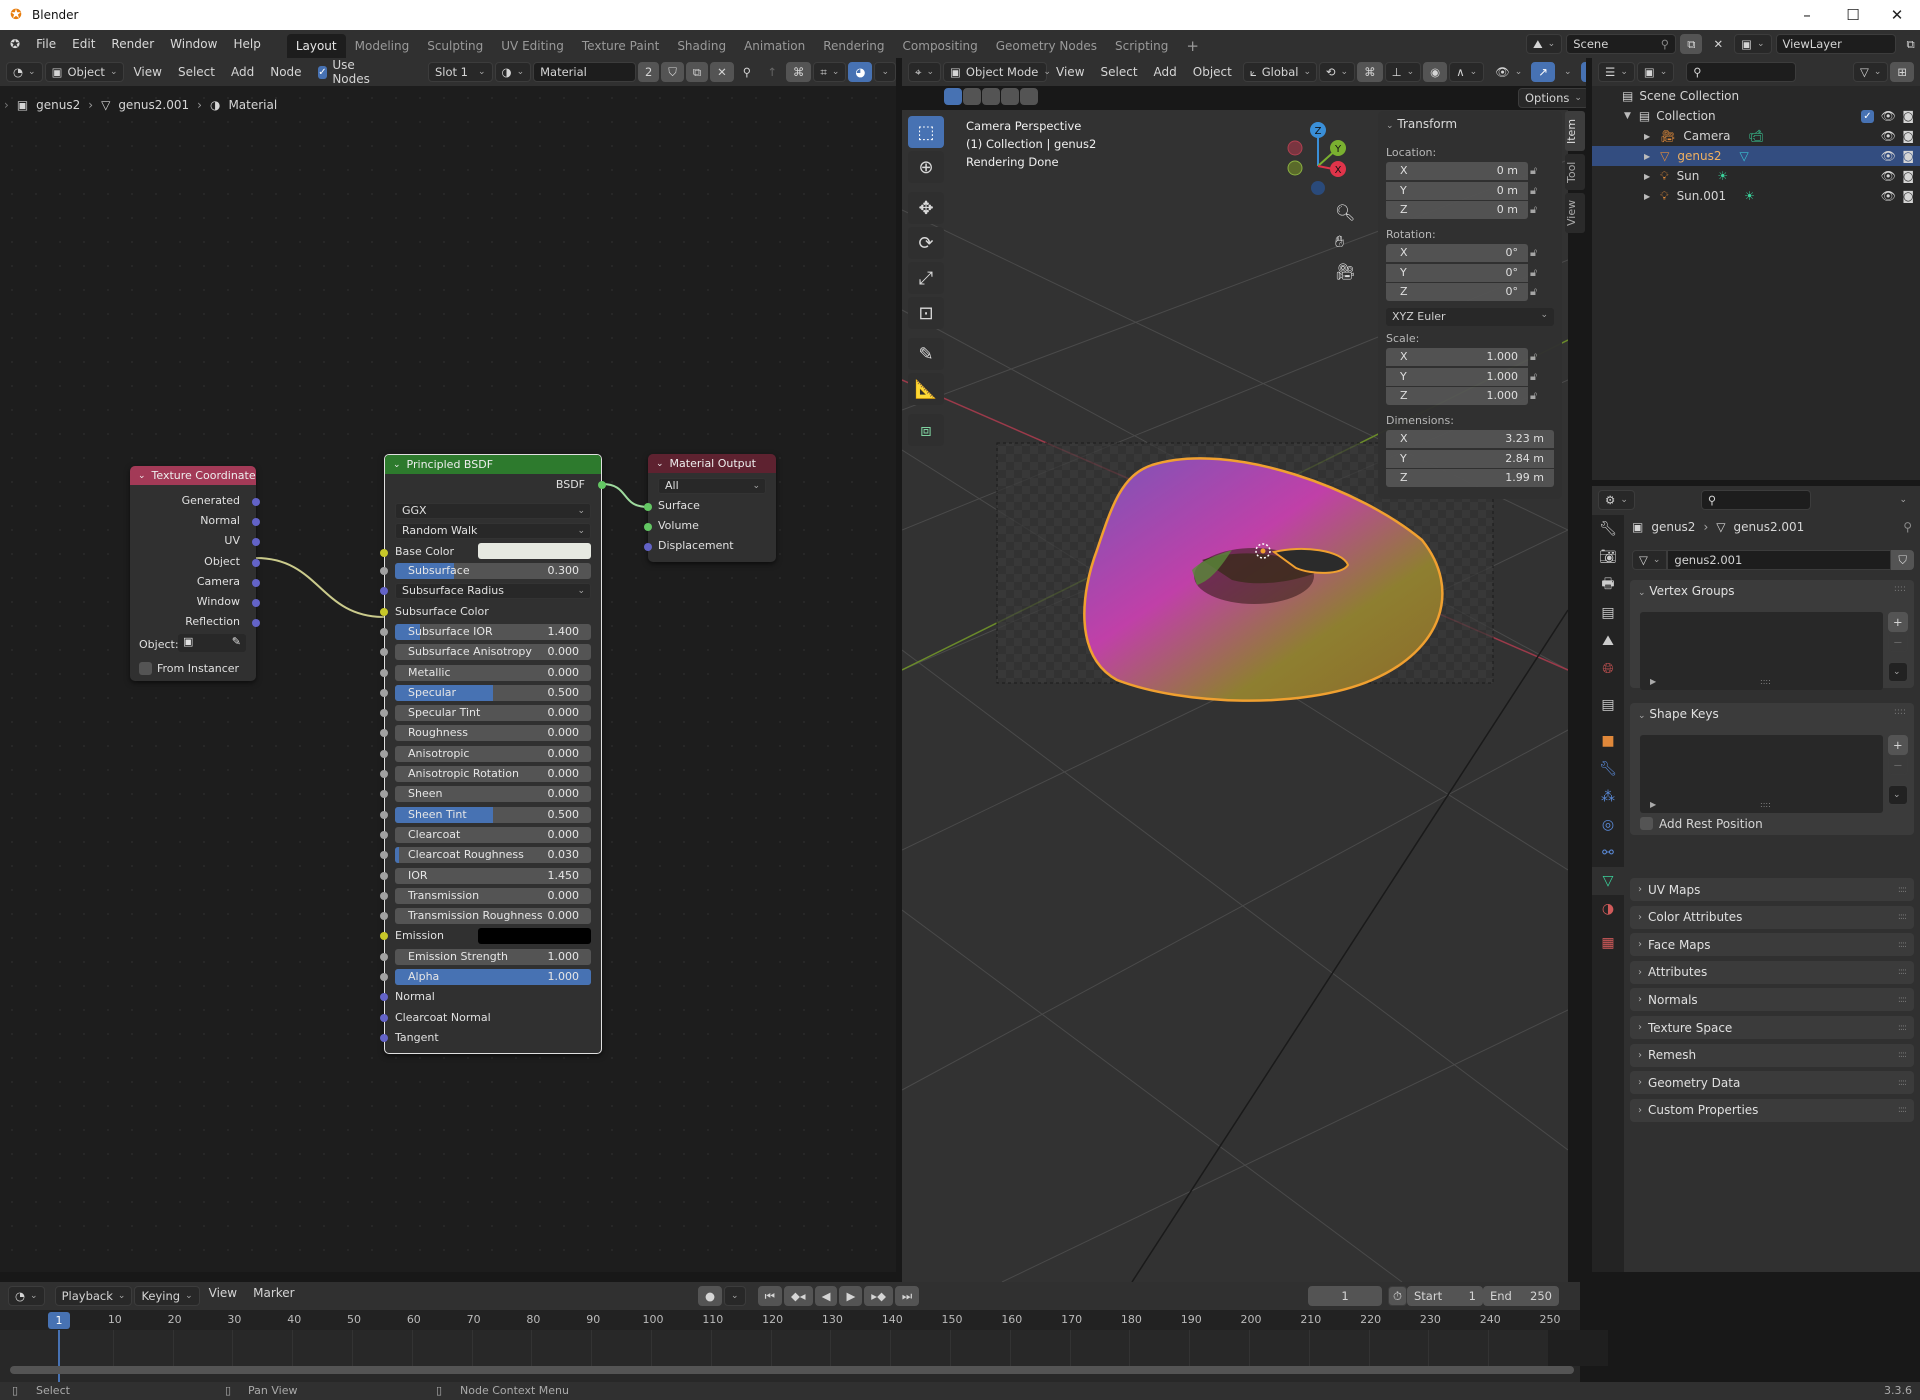  Describe the element at coordinates (926, 132) in the screenshot. I see `select-box-tool-icon: ⬚` at that location.